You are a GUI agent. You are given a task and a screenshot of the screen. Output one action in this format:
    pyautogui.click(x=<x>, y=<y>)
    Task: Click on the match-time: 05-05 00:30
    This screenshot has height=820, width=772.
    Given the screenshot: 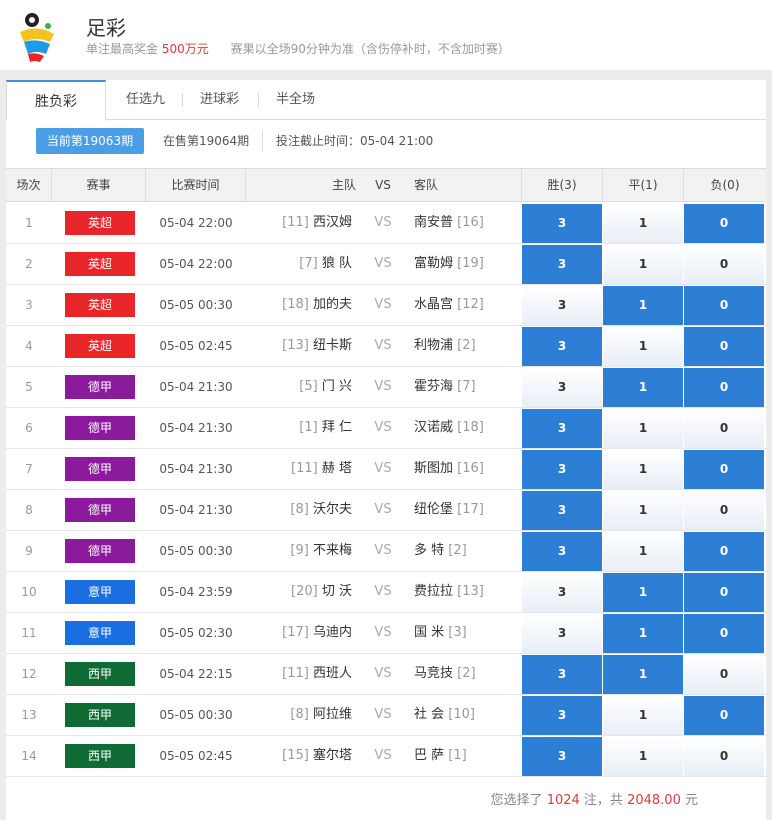 What is the action you would take?
    pyautogui.click(x=196, y=305)
    